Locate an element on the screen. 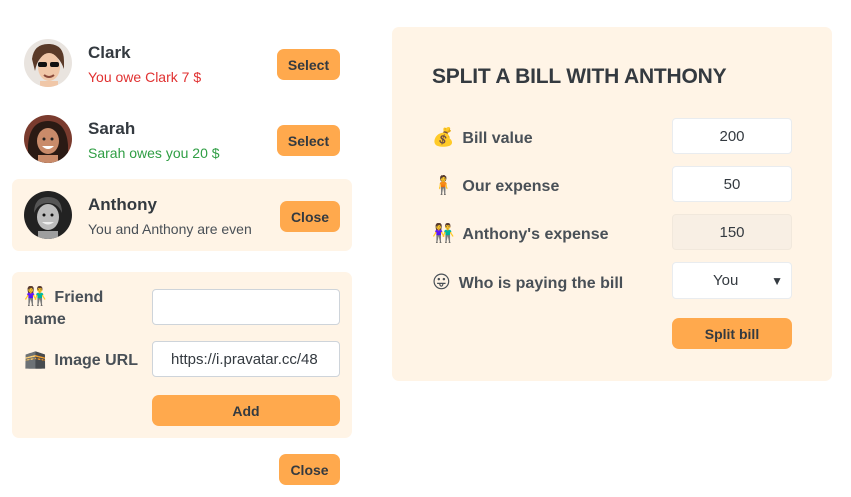  tongue-face-icon: 😛 is located at coordinates (441, 282).